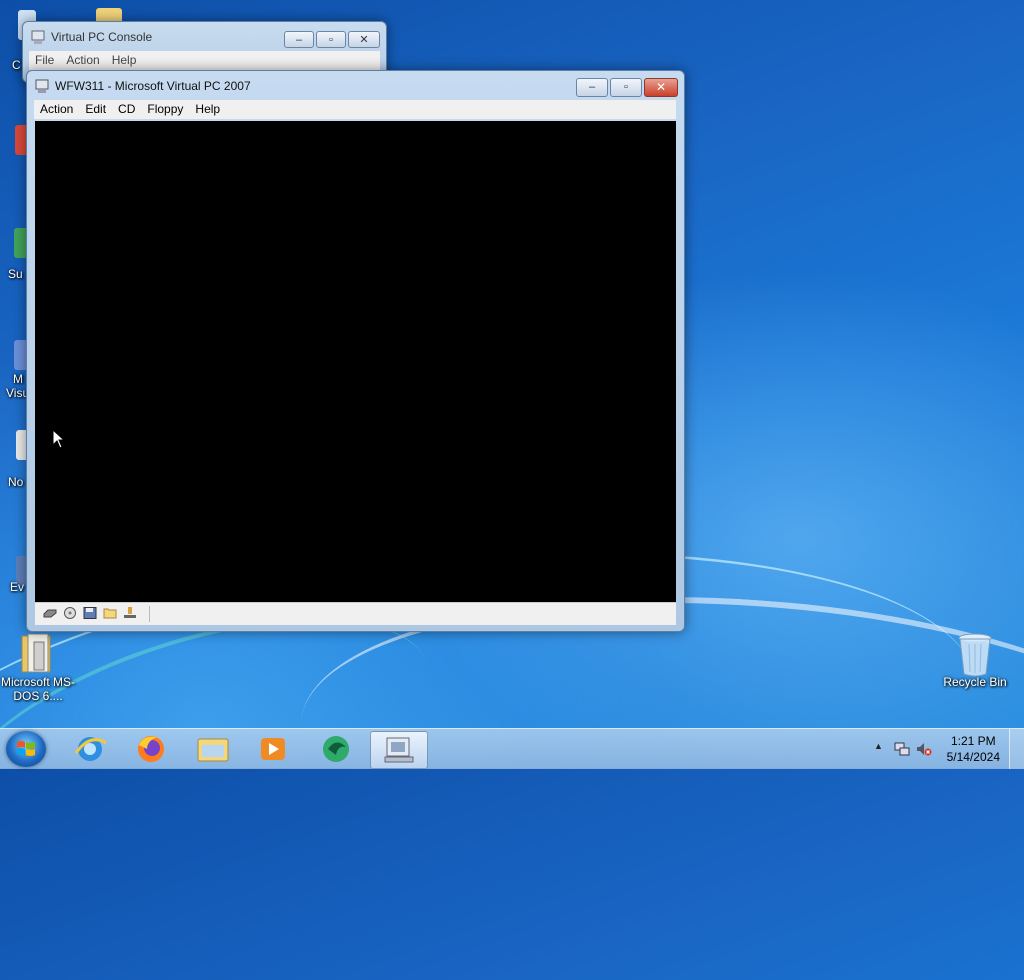  I want to click on firefox-icon, so click(151, 749).